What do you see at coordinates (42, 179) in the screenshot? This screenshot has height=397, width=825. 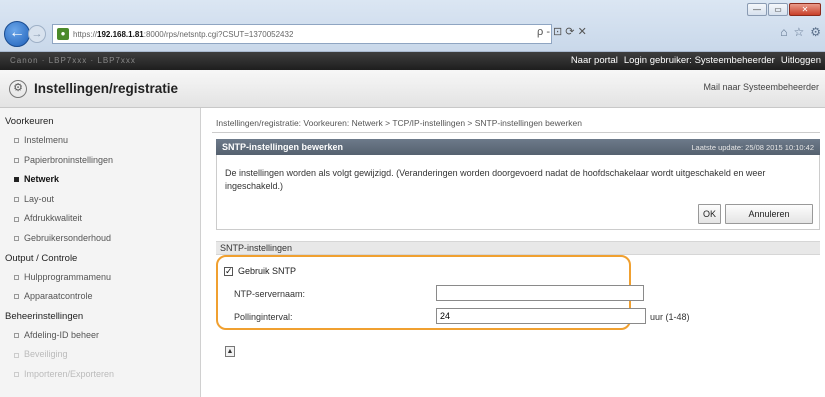 I see `sidebar-item-label: Netwerk` at bounding box center [42, 179].